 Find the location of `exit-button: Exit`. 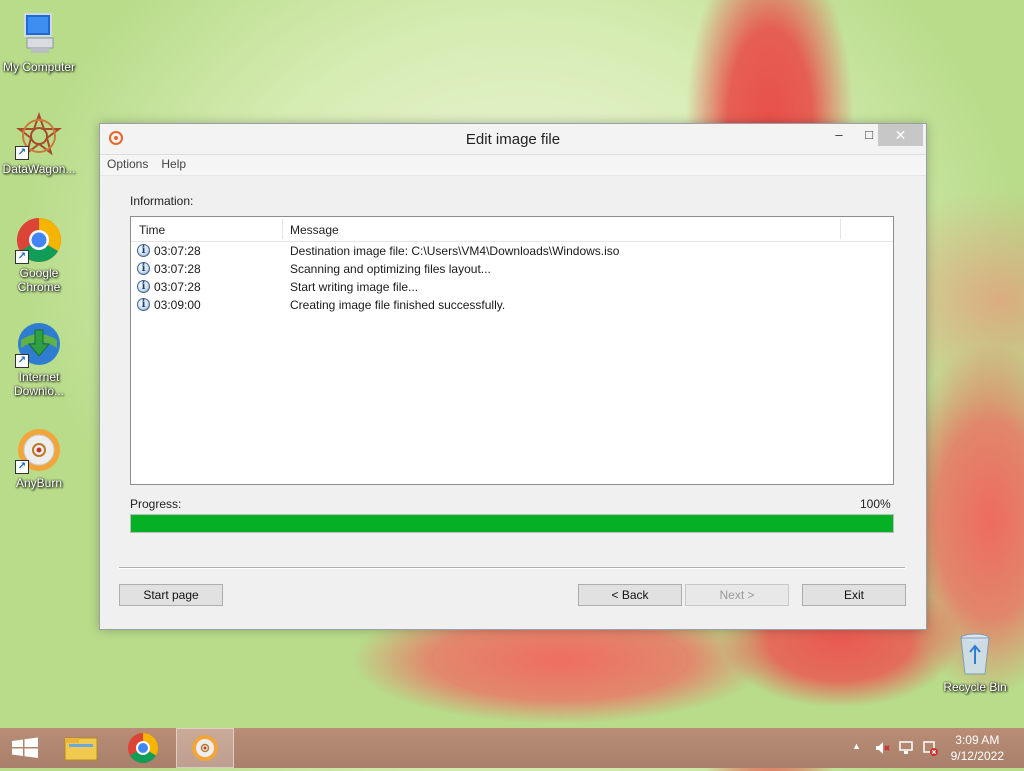

exit-button: Exit is located at coordinates (854, 595).